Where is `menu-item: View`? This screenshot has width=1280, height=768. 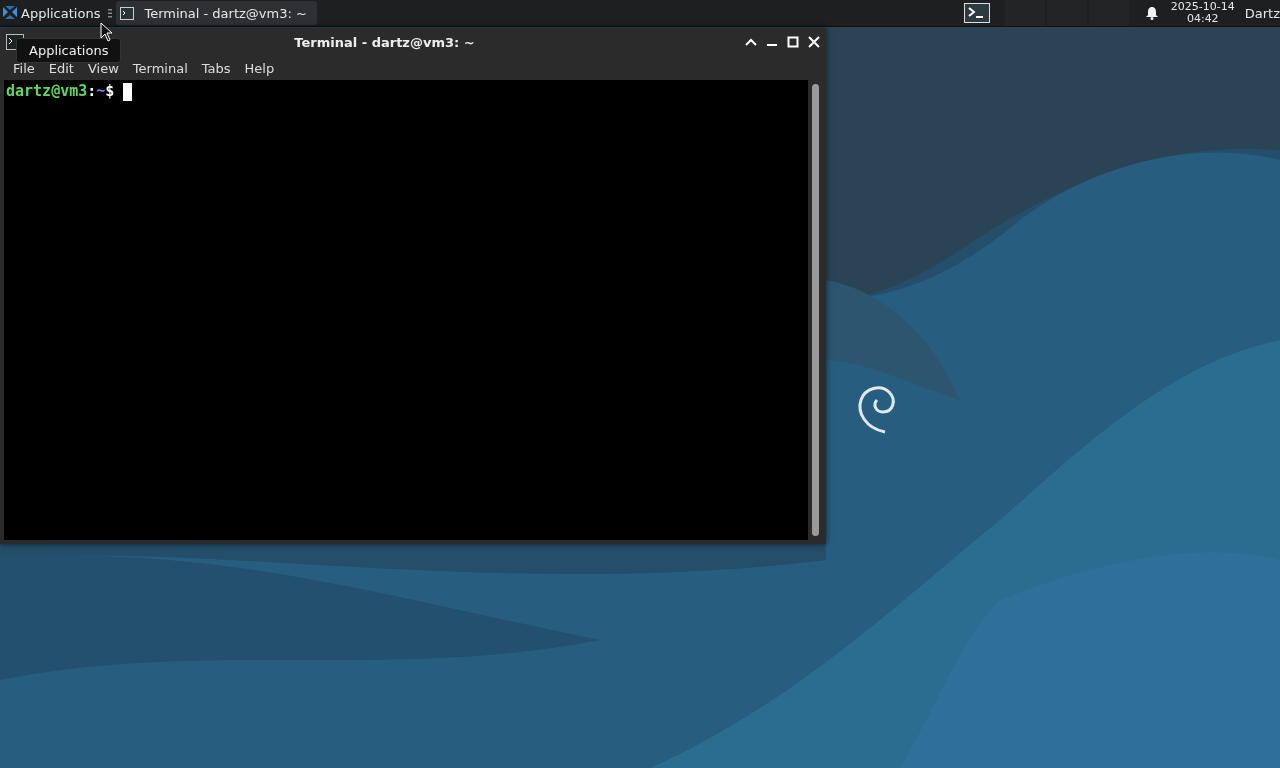 menu-item: View is located at coordinates (103, 68).